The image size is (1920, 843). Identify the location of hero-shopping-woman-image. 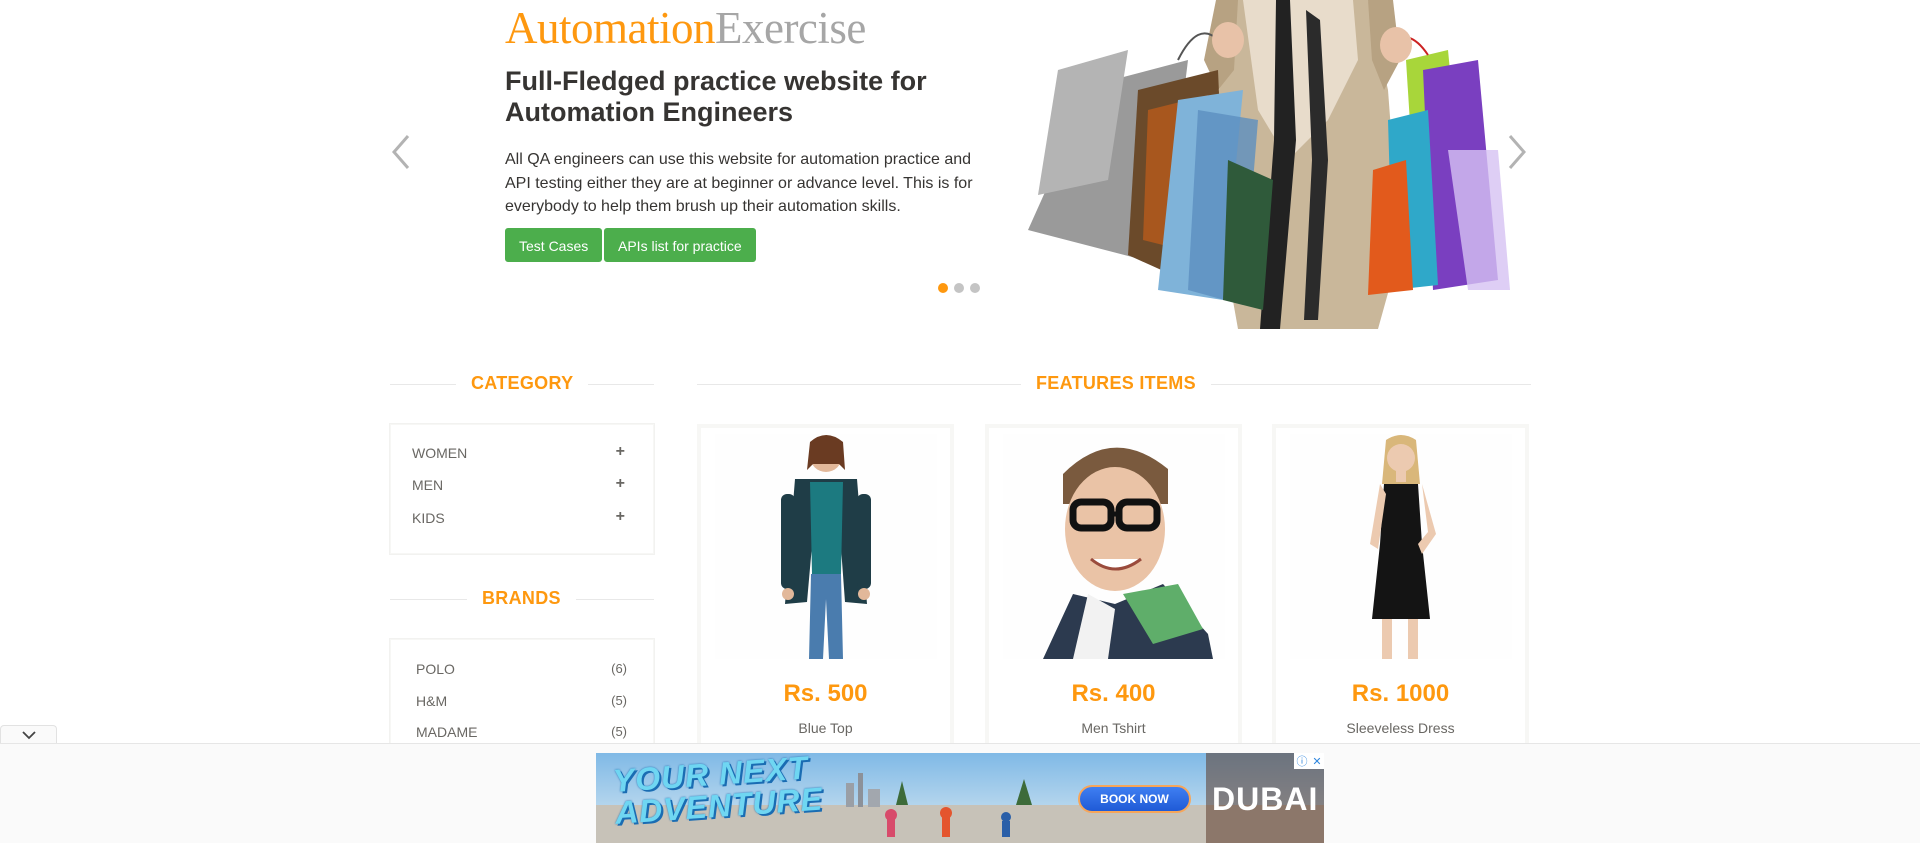
(1269, 164).